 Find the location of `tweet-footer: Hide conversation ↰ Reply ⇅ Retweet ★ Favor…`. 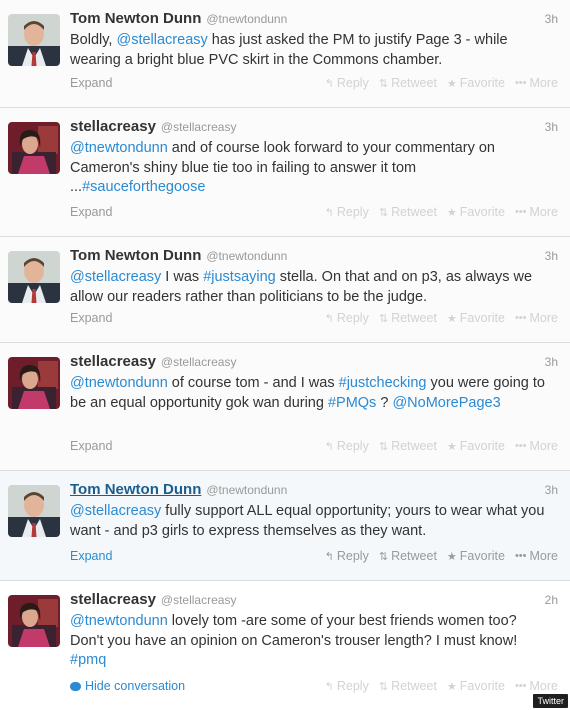

tweet-footer: Hide conversation ↰ Reply ⇅ Retweet ★ Favor… is located at coordinates (314, 686).